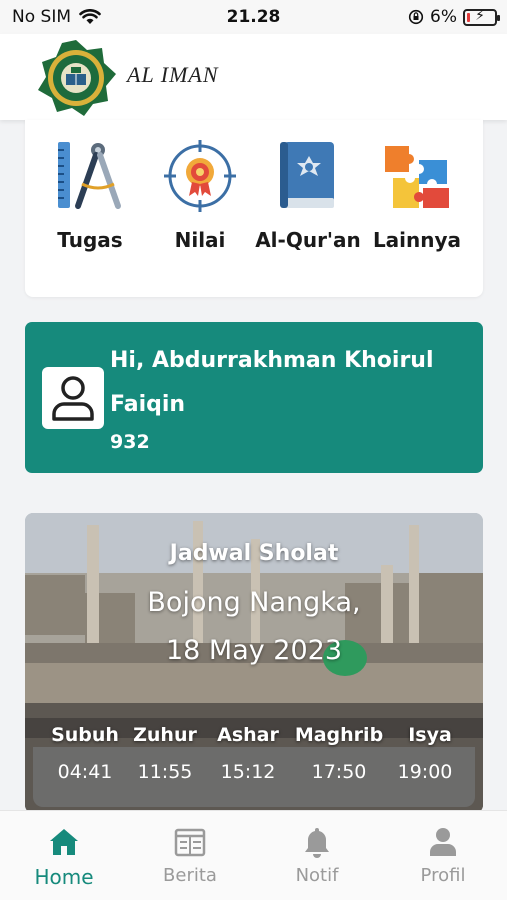 The height and width of the screenshot is (900, 507). I want to click on menu-label-alquran: Al-Qur'an, so click(308, 240).